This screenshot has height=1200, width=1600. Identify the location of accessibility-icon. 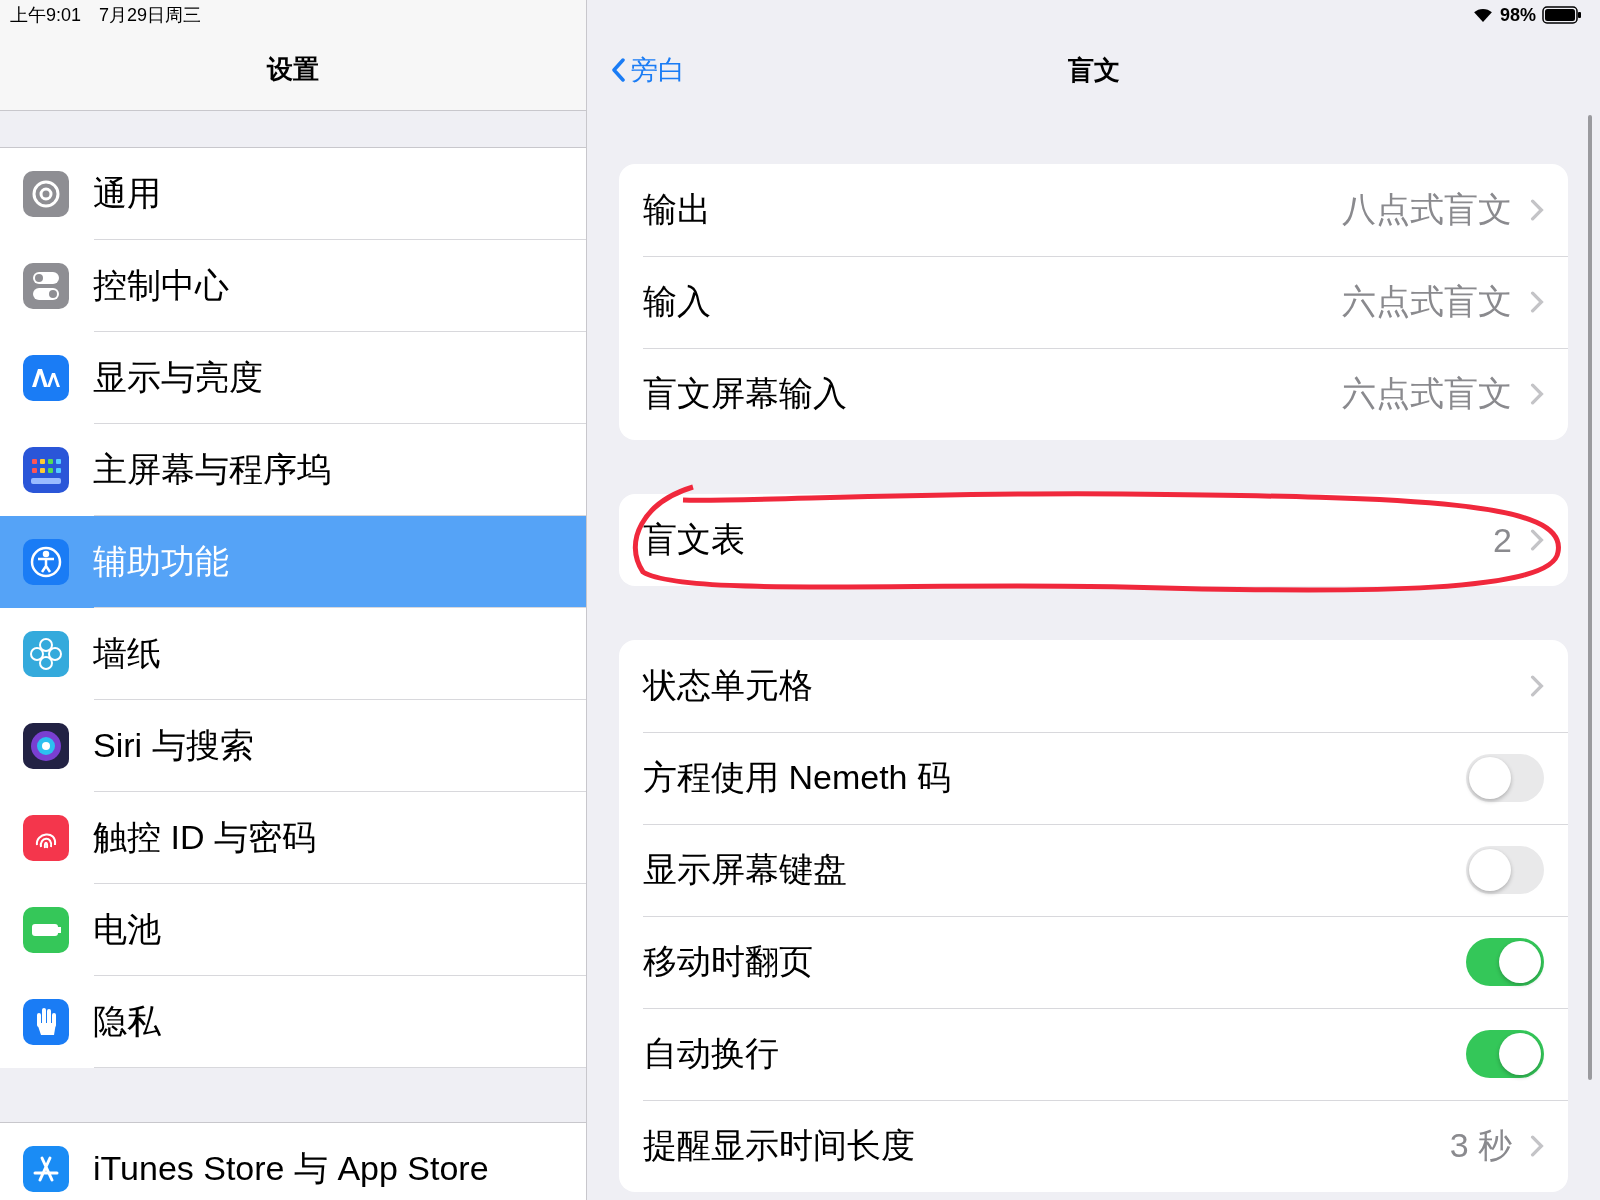
(46, 562).